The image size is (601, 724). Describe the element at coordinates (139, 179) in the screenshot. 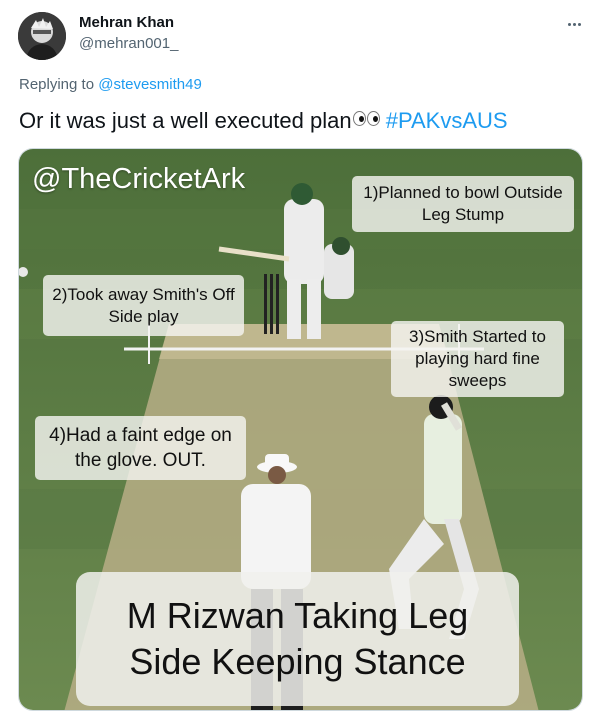

I see `image-watermark: @TheCricketArk` at that location.